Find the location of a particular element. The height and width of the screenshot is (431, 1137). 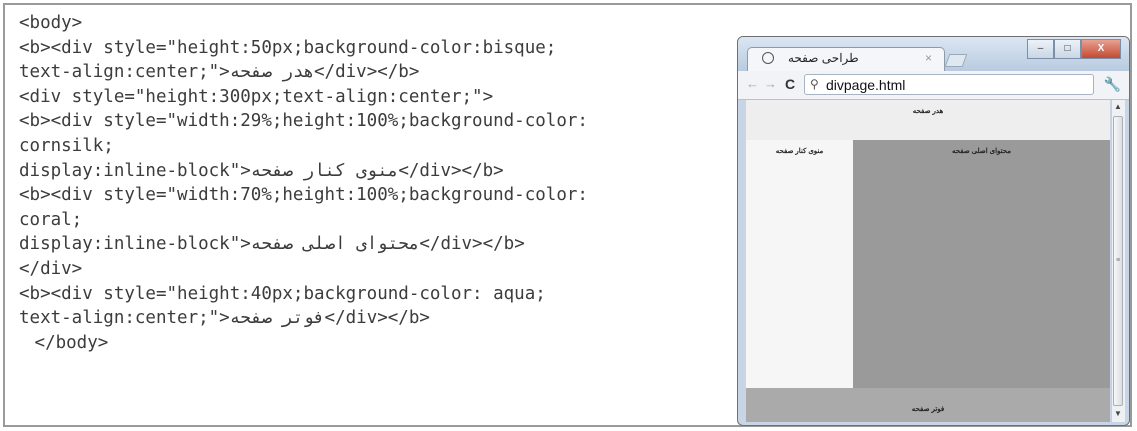

back-arrow-icon: ← is located at coordinates (752, 83).